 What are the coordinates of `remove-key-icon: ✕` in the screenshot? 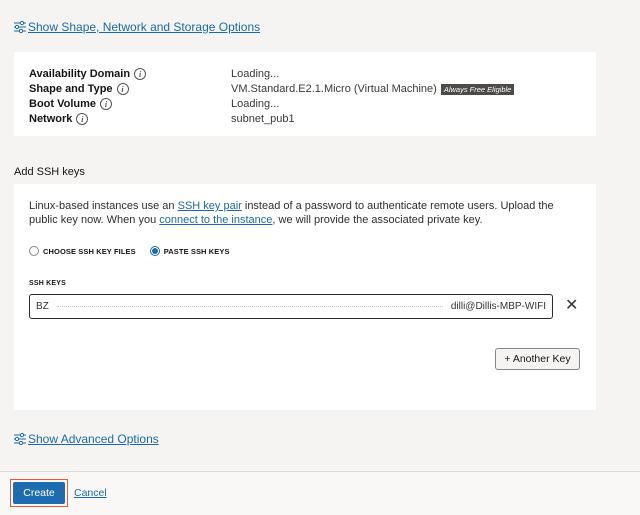 It's located at (571, 306).